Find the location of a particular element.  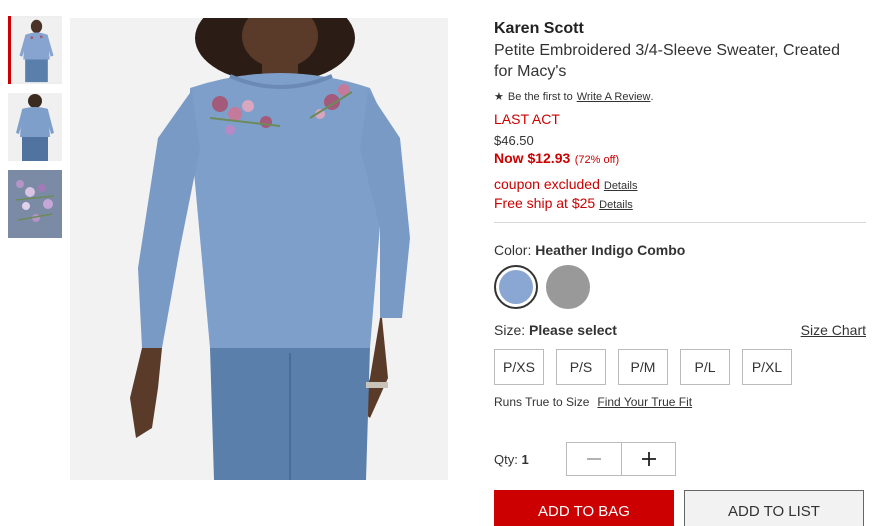

thumbnail-back-image is located at coordinates (35, 127).